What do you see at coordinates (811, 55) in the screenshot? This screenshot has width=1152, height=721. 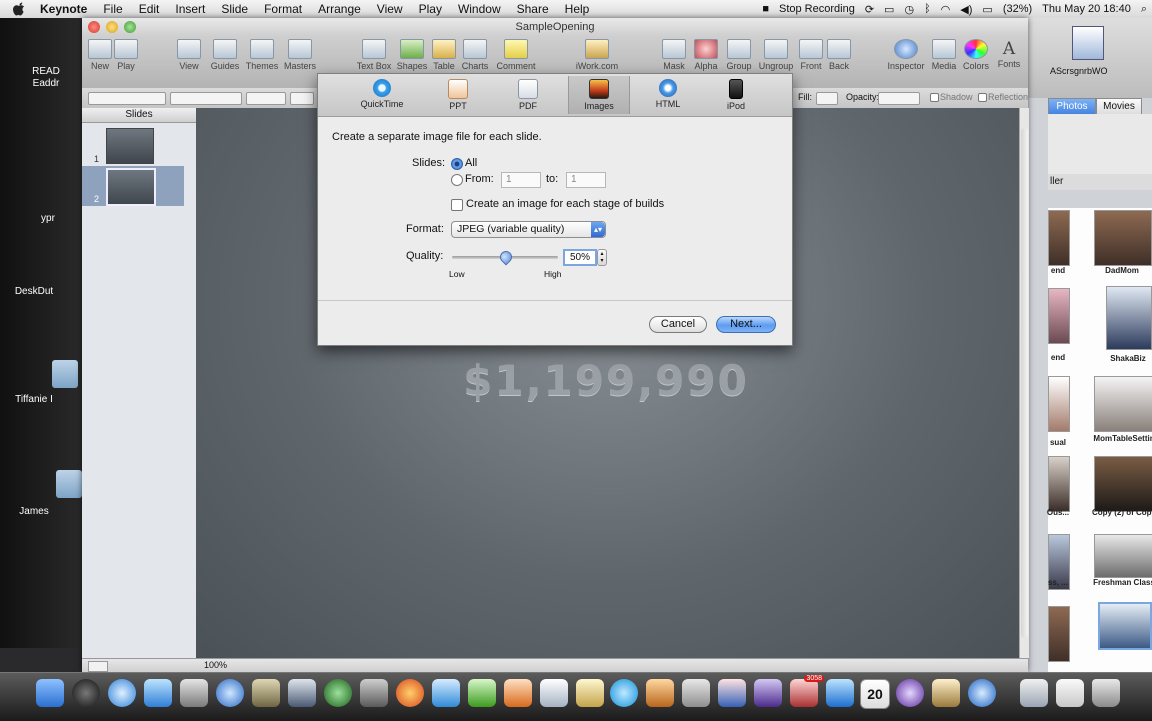 I see `toolbar-front-button: Front` at bounding box center [811, 55].